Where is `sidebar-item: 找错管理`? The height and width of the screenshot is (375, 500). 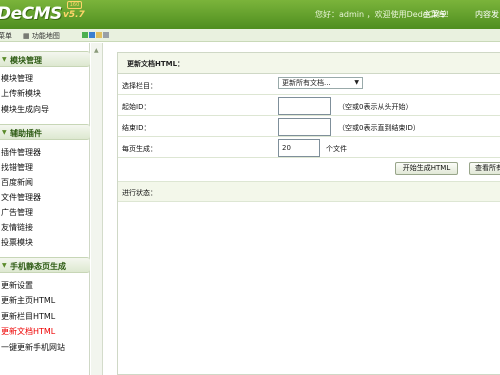 sidebar-item: 找错管理 is located at coordinates (17, 167).